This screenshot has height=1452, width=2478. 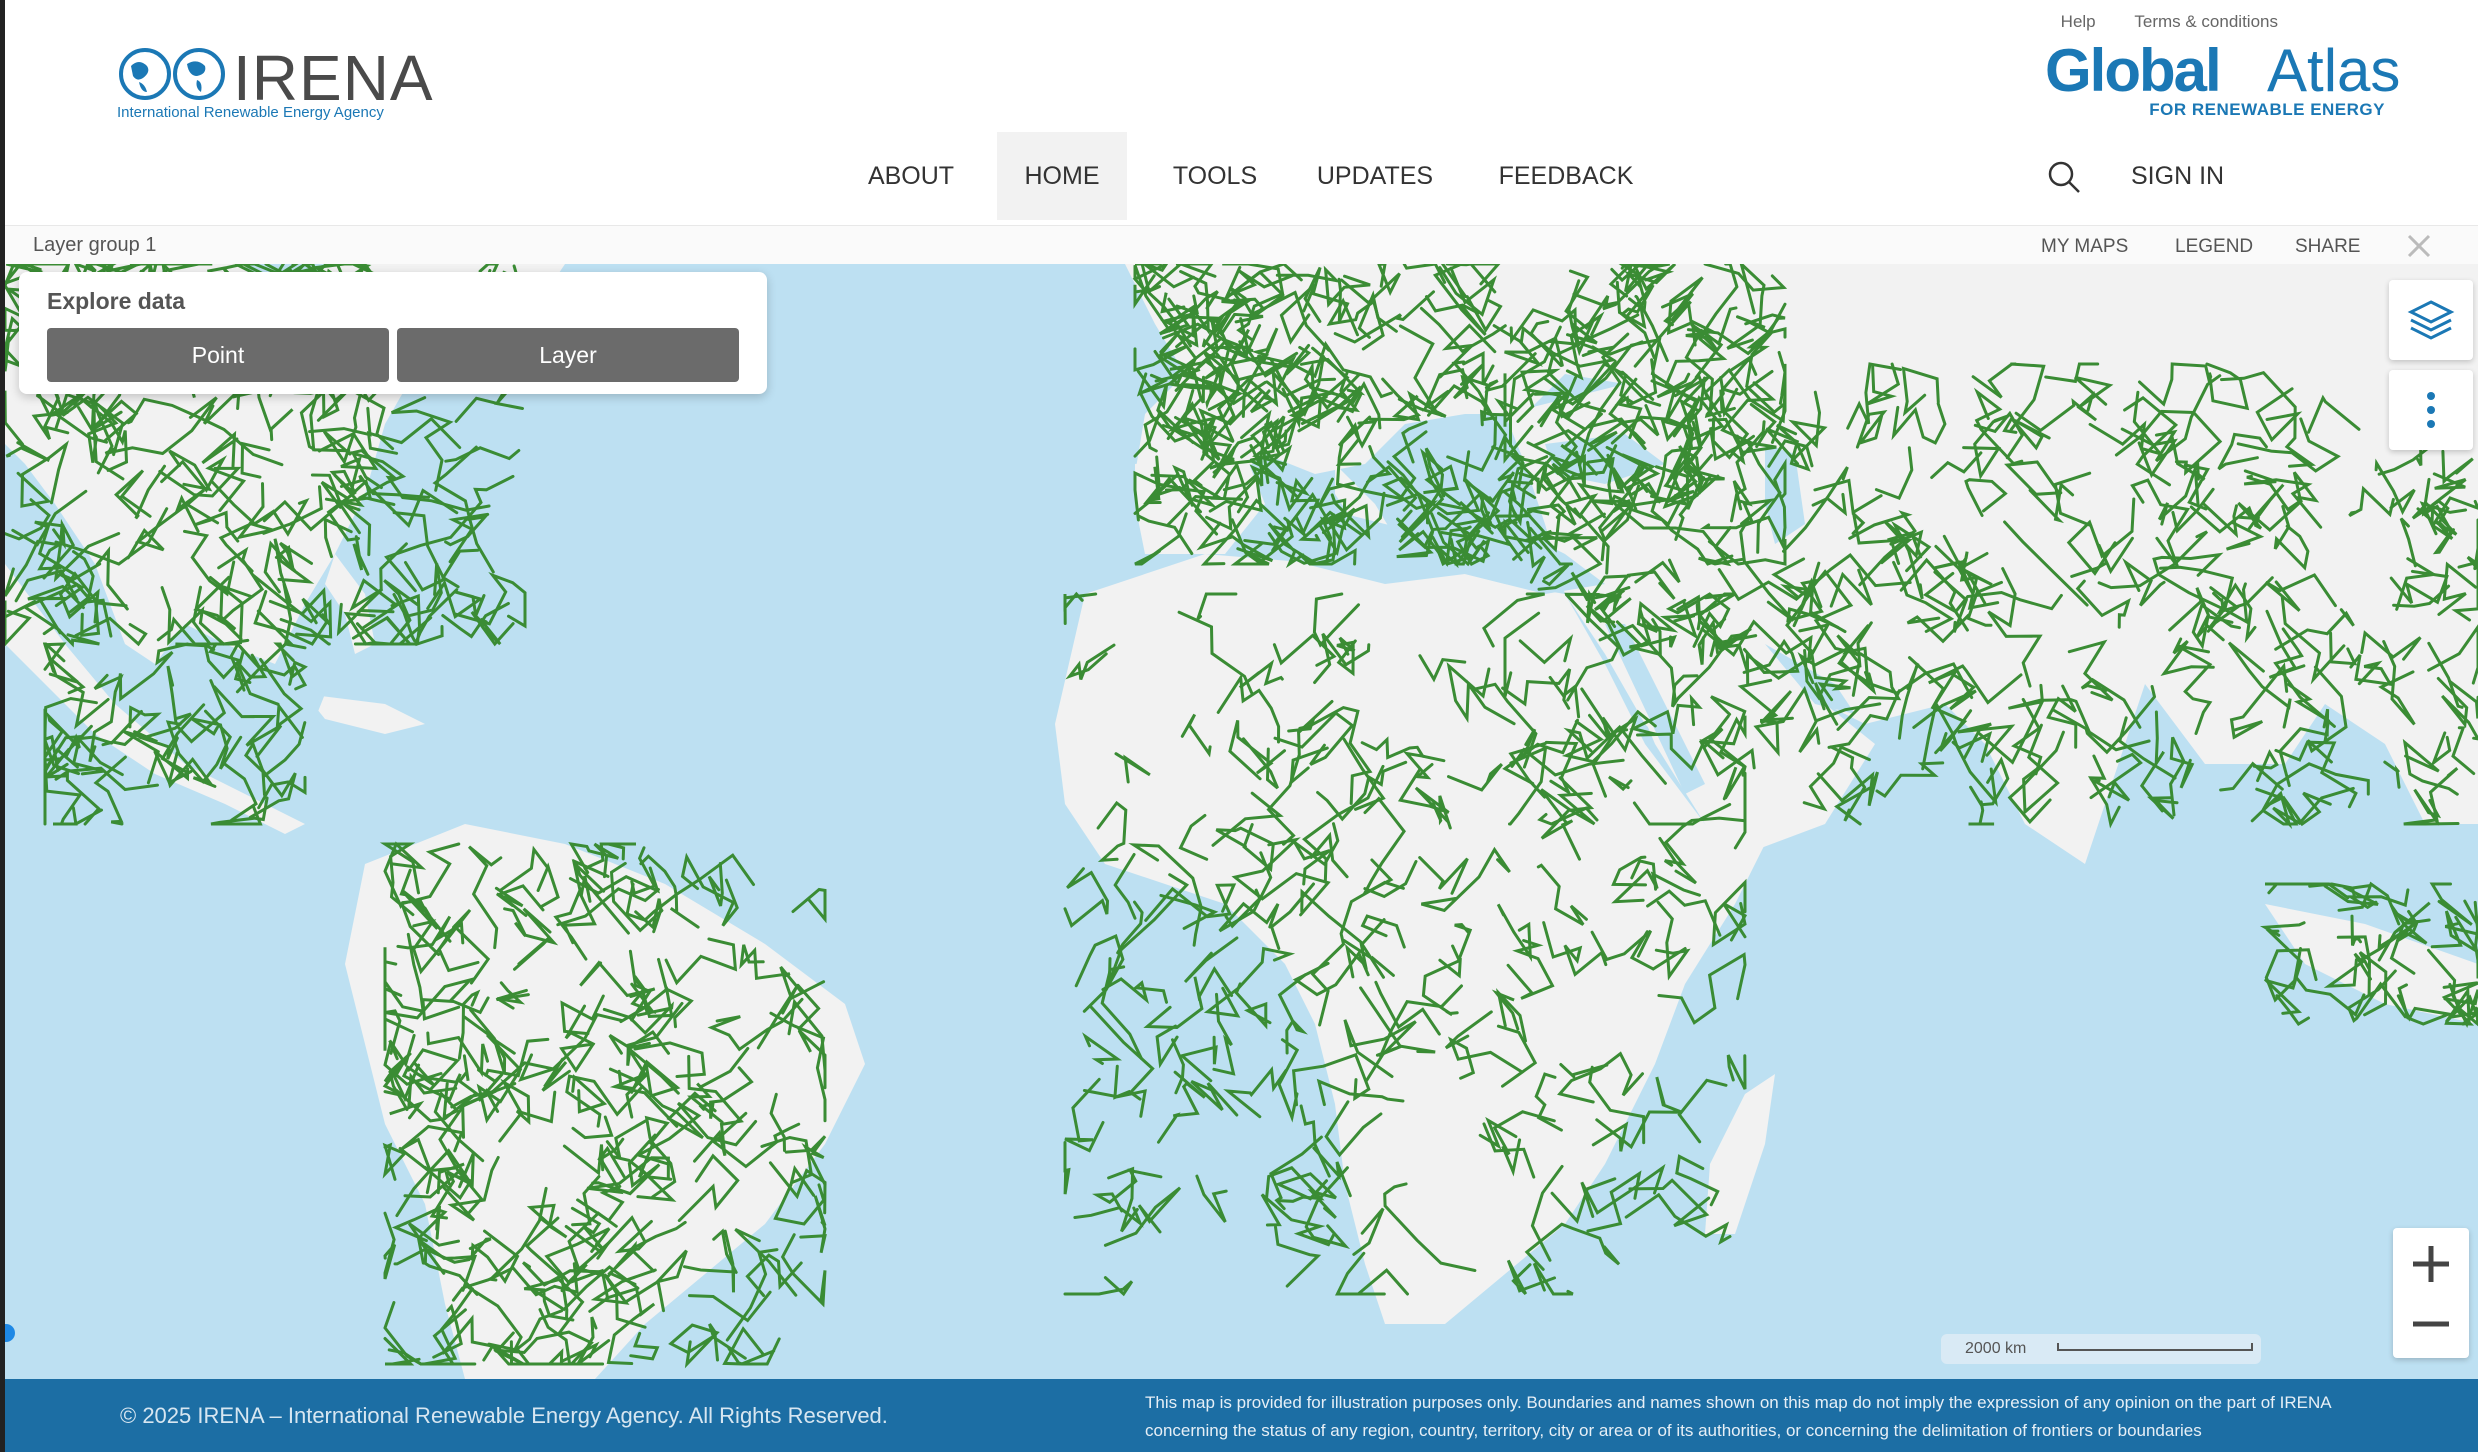 What do you see at coordinates (2419, 246) in the screenshot?
I see `close-icon` at bounding box center [2419, 246].